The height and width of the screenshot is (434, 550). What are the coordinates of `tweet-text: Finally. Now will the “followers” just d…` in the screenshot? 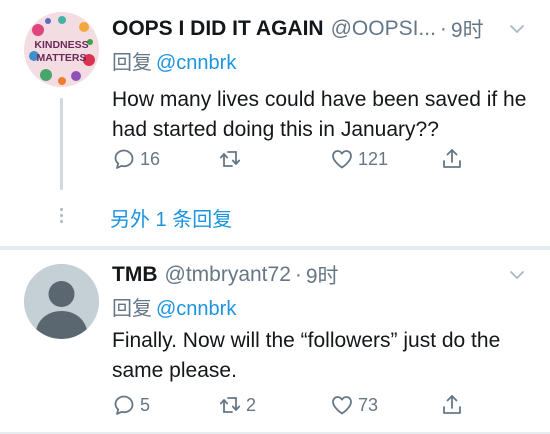 It's located at (306, 355).